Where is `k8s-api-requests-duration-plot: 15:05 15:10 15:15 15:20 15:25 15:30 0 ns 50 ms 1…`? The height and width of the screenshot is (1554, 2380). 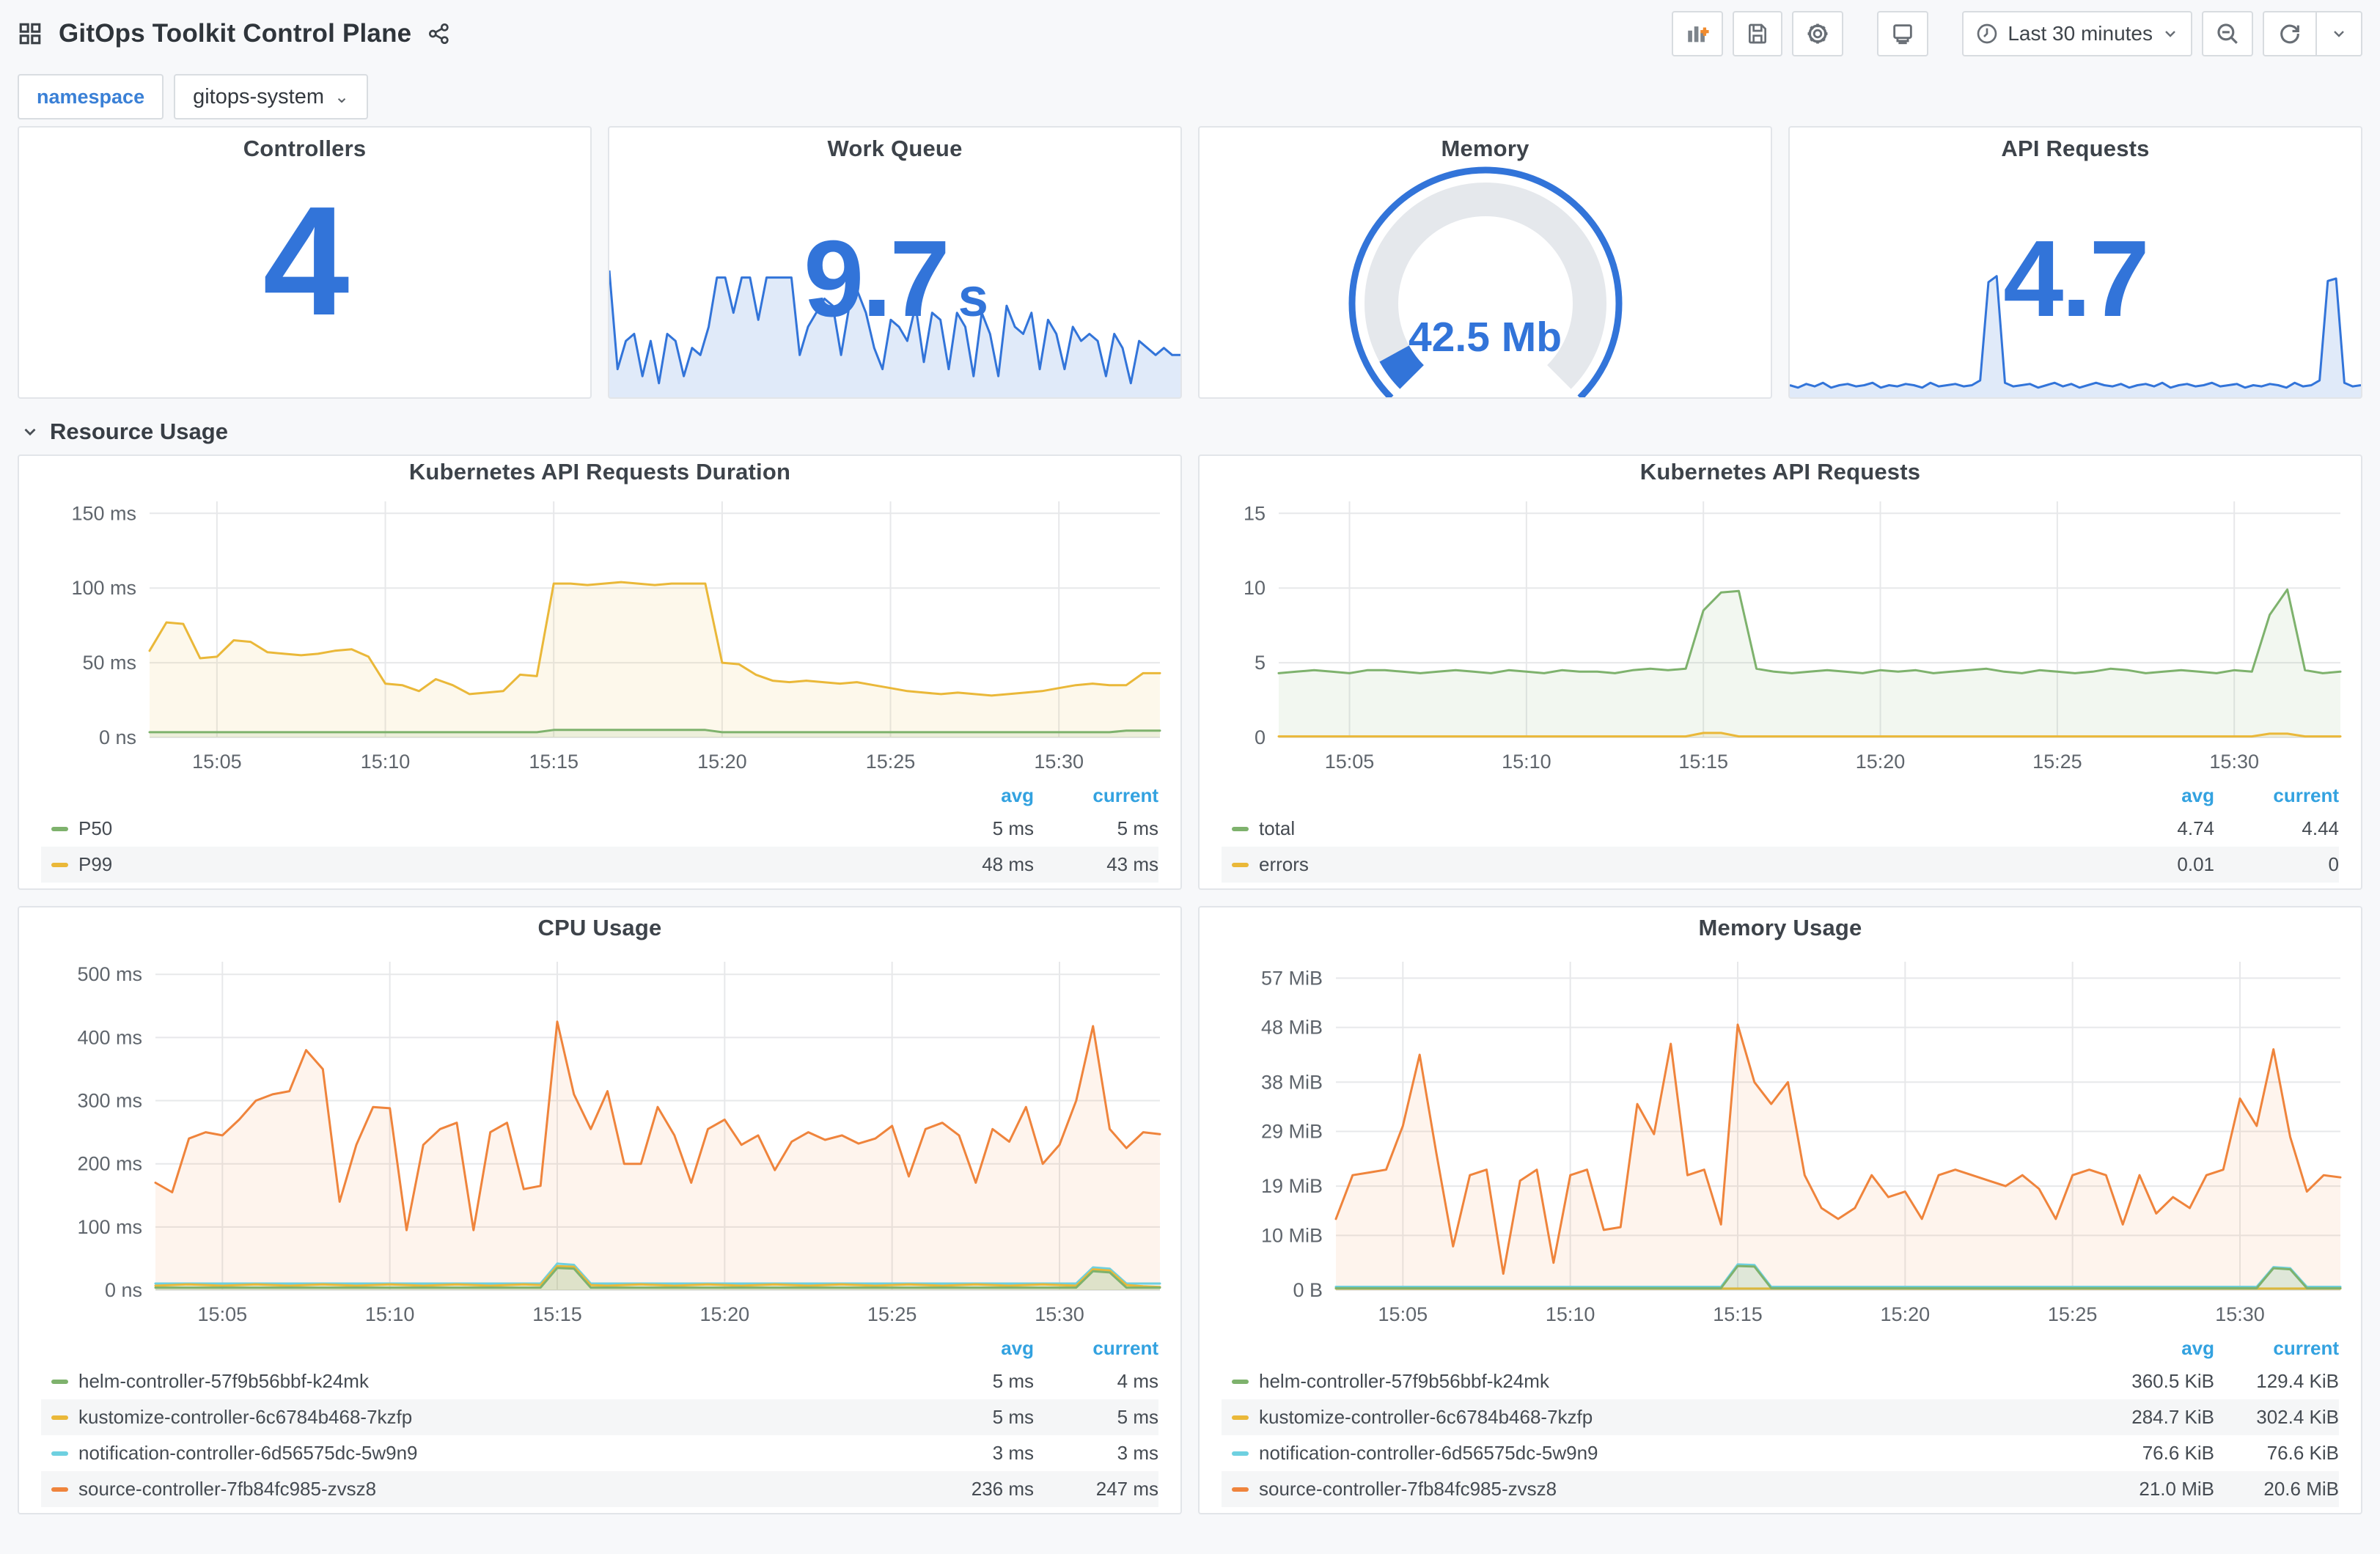
k8s-api-requests-duration-plot: 15:05 15:10 15:15 15:20 15:25 15:30 0 ns 50 ms 1… is located at coordinates (600, 633).